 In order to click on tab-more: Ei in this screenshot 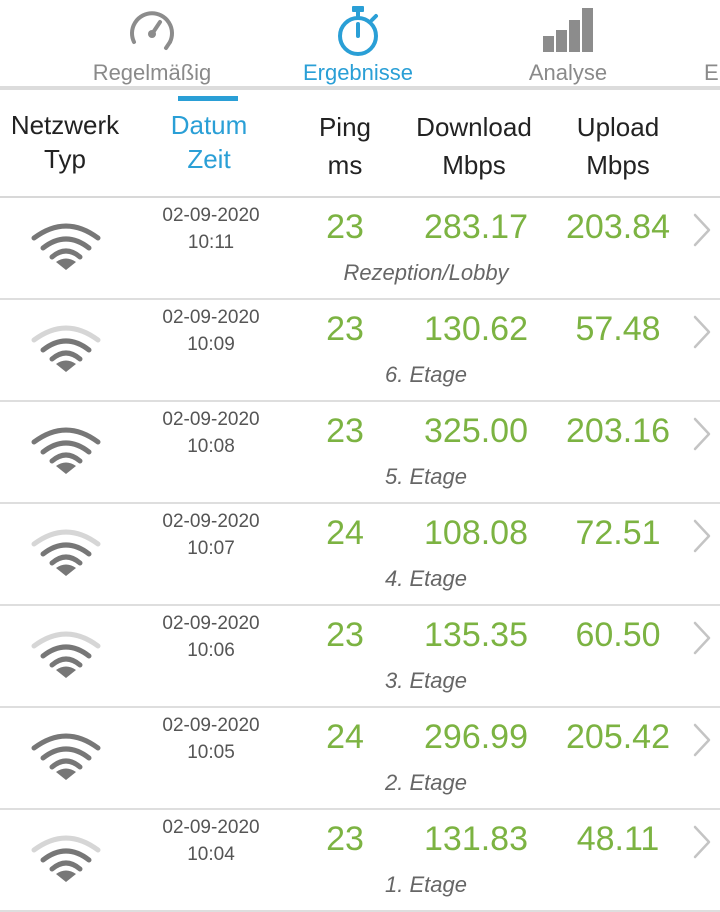, I will do `click(710, 44)`.